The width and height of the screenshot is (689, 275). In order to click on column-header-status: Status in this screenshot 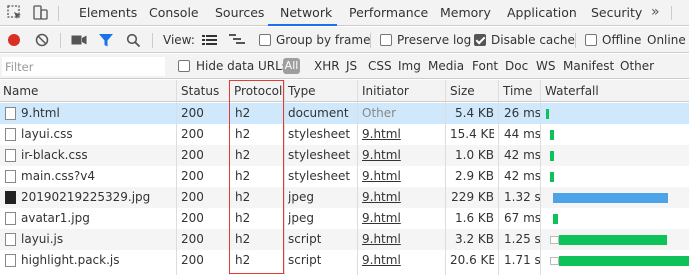, I will do `click(198, 91)`.